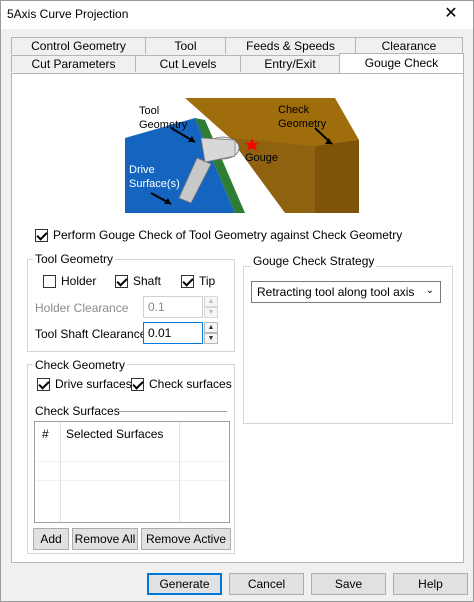 This screenshot has height=602, width=474. I want to click on check-surfaces-list: # Selected Surfaces, so click(132, 472).